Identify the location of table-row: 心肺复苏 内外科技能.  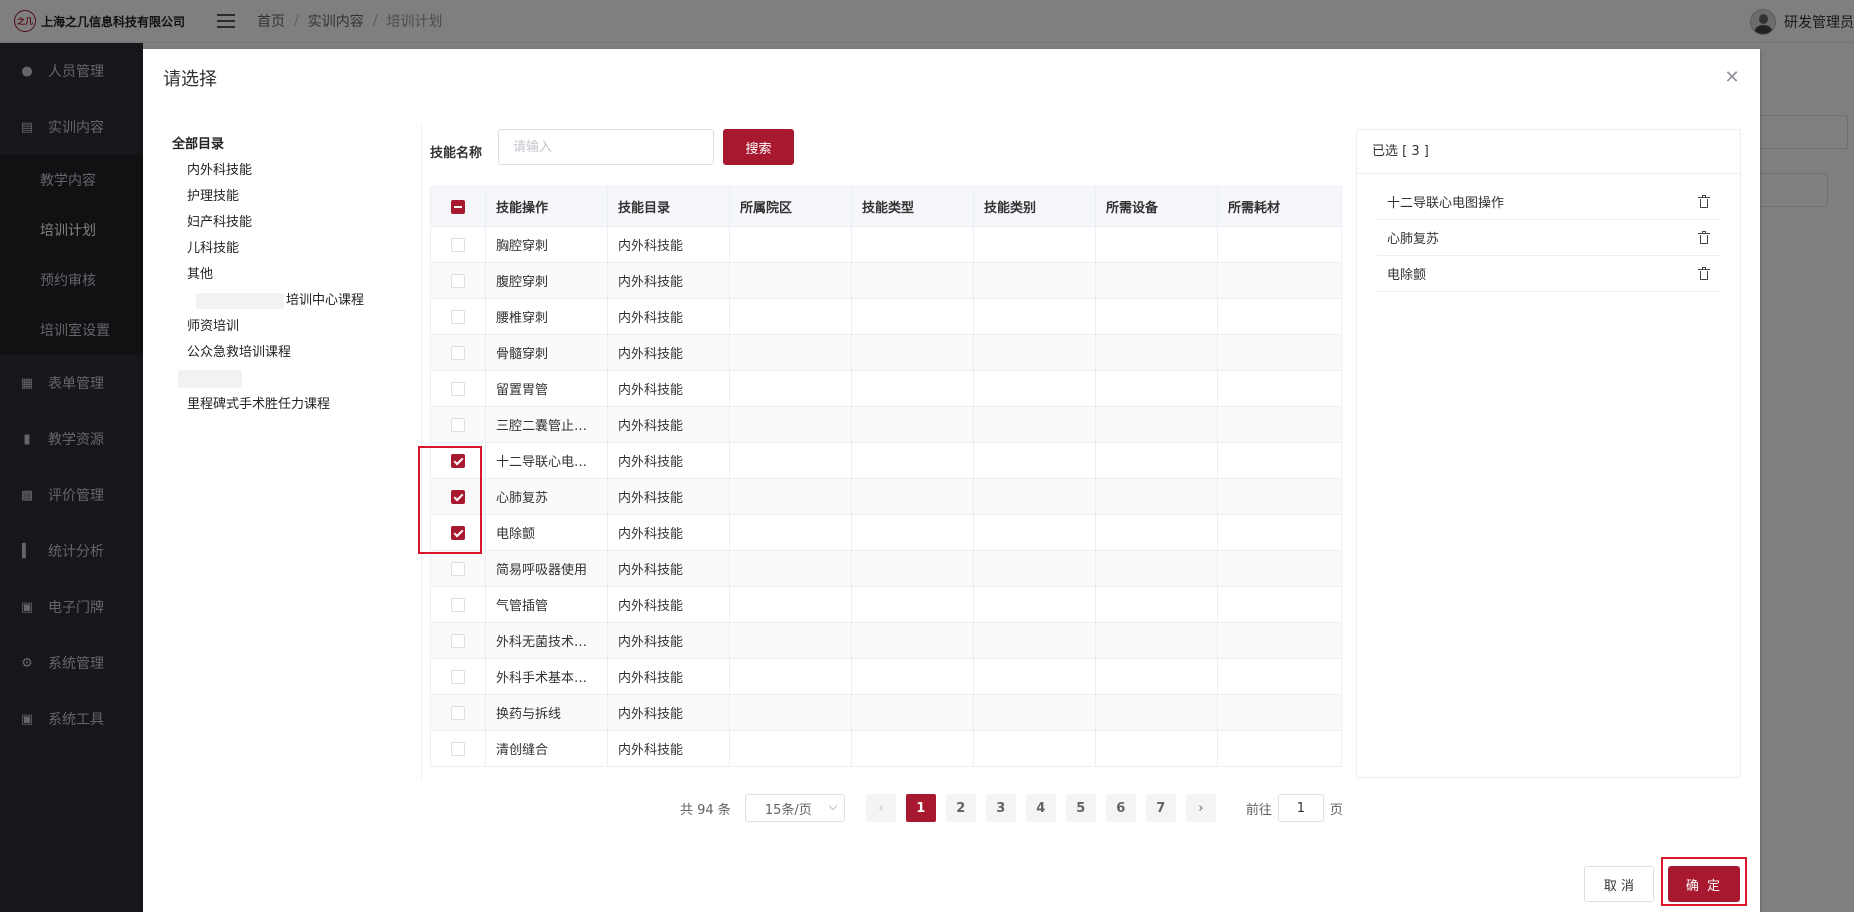
(886, 496).